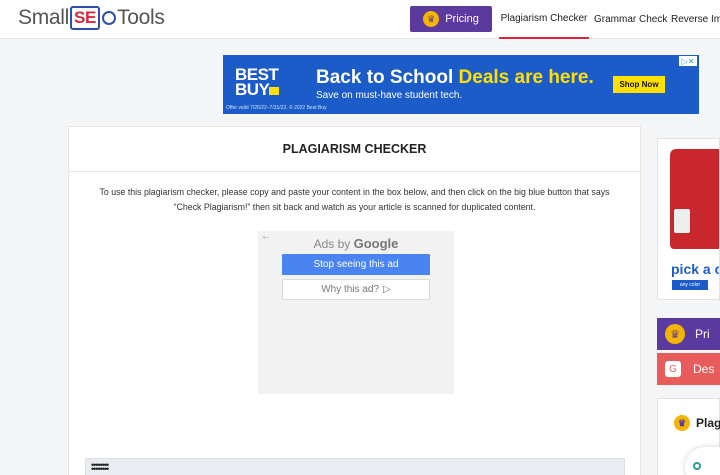 The height and width of the screenshot is (475, 720). I want to click on sidebar-plag-heading: ♛ Plag, so click(697, 423).